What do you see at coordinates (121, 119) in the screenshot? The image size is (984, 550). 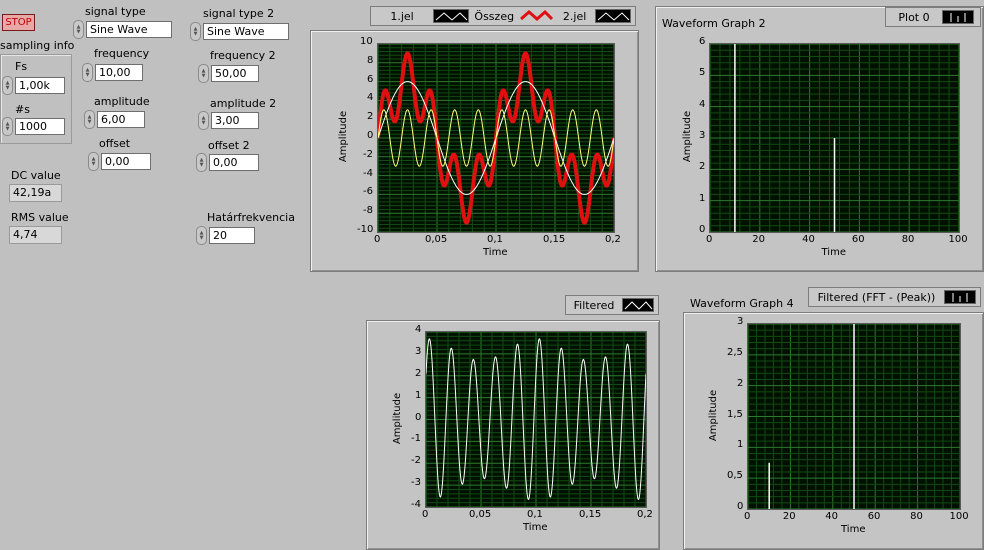 I see `amplitude-field: 6,00` at bounding box center [121, 119].